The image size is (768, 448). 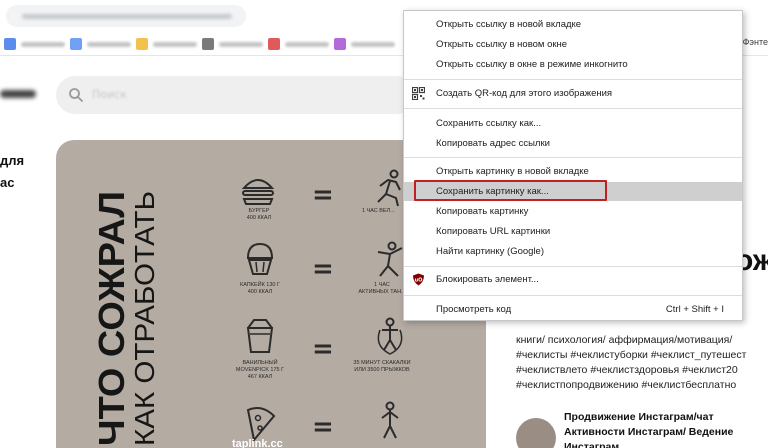 What do you see at coordinates (12, 160) in the screenshot?
I see `left-text-line: для` at bounding box center [12, 160].